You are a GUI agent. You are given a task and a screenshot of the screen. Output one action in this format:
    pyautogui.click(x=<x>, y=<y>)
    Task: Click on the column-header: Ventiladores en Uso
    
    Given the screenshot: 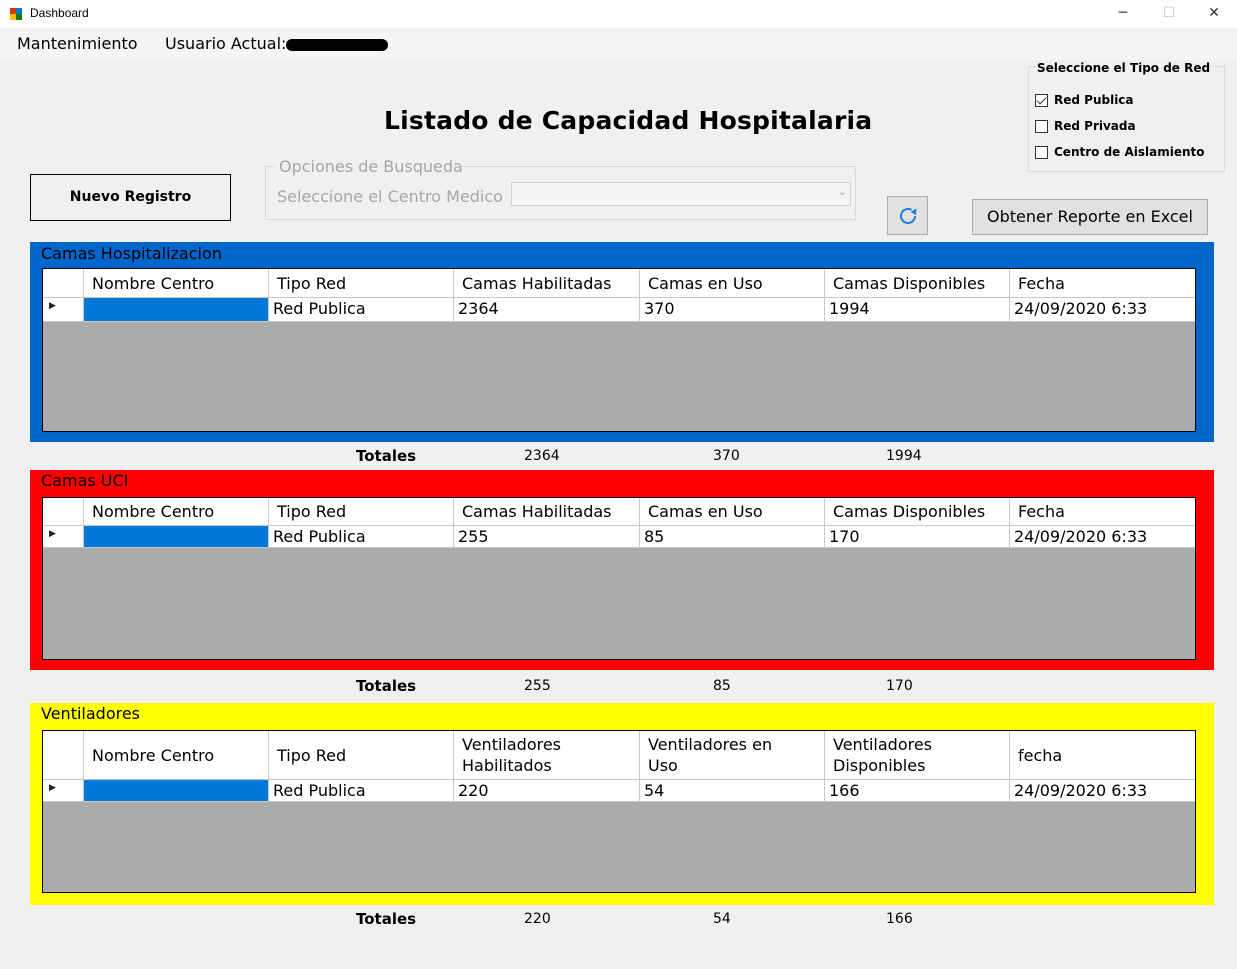 What is the action you would take?
    pyautogui.click(x=731, y=755)
    